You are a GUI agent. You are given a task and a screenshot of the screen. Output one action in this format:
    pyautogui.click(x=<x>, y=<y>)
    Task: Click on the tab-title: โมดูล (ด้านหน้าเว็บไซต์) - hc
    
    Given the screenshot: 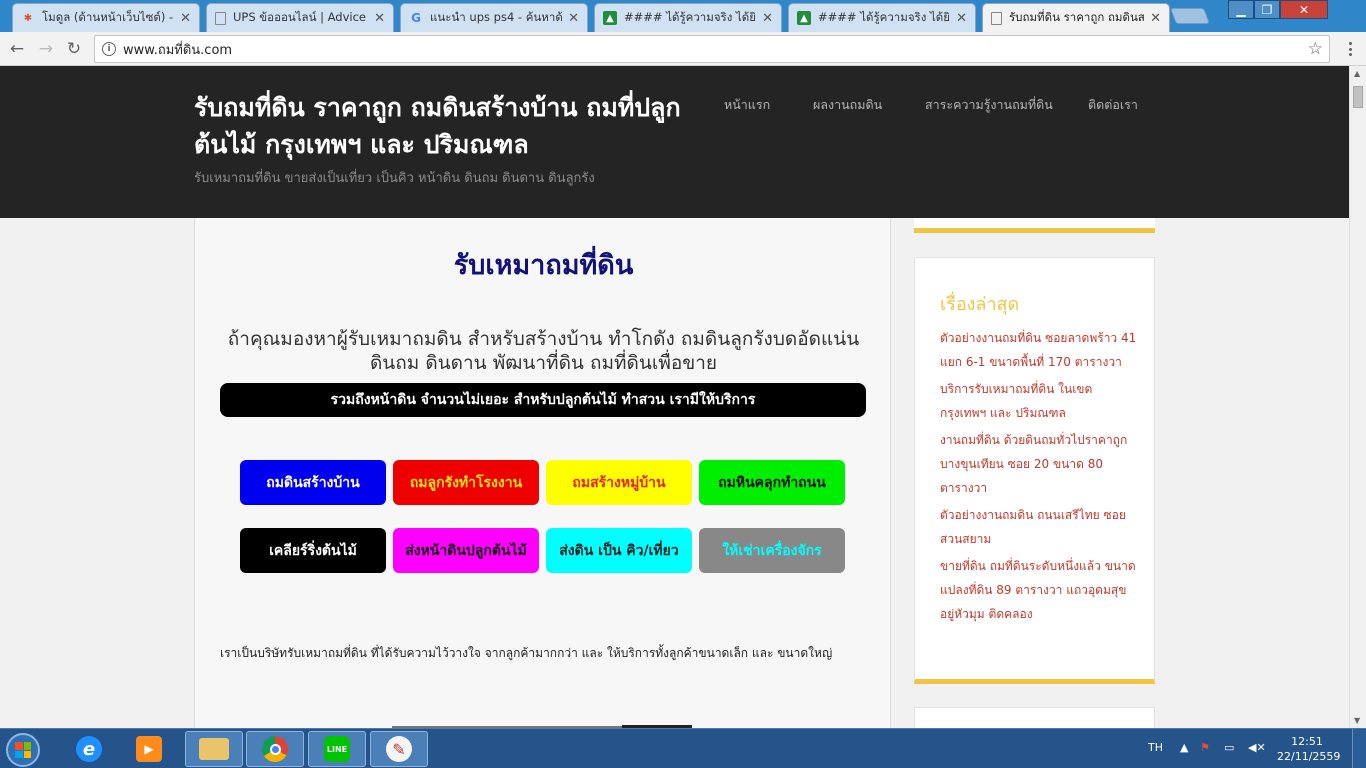 What is the action you would take?
    pyautogui.click(x=108, y=17)
    